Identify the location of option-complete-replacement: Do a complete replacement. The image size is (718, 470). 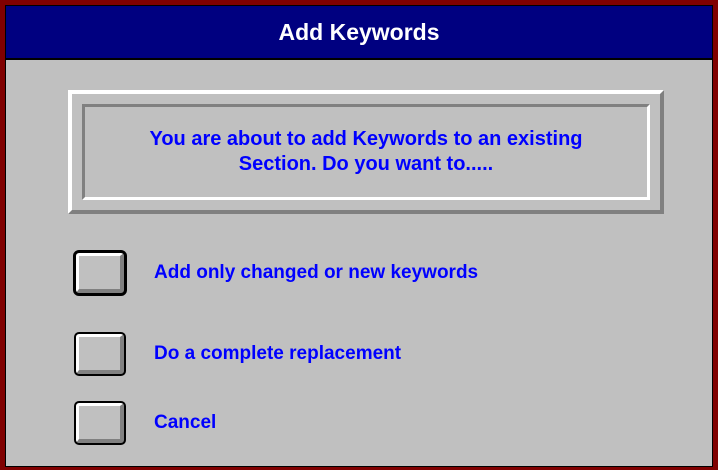
(237, 354).